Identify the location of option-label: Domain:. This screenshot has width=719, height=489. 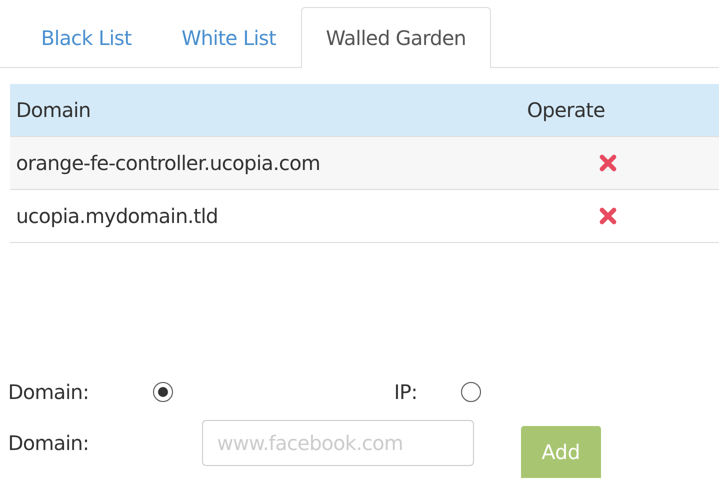
(49, 392).